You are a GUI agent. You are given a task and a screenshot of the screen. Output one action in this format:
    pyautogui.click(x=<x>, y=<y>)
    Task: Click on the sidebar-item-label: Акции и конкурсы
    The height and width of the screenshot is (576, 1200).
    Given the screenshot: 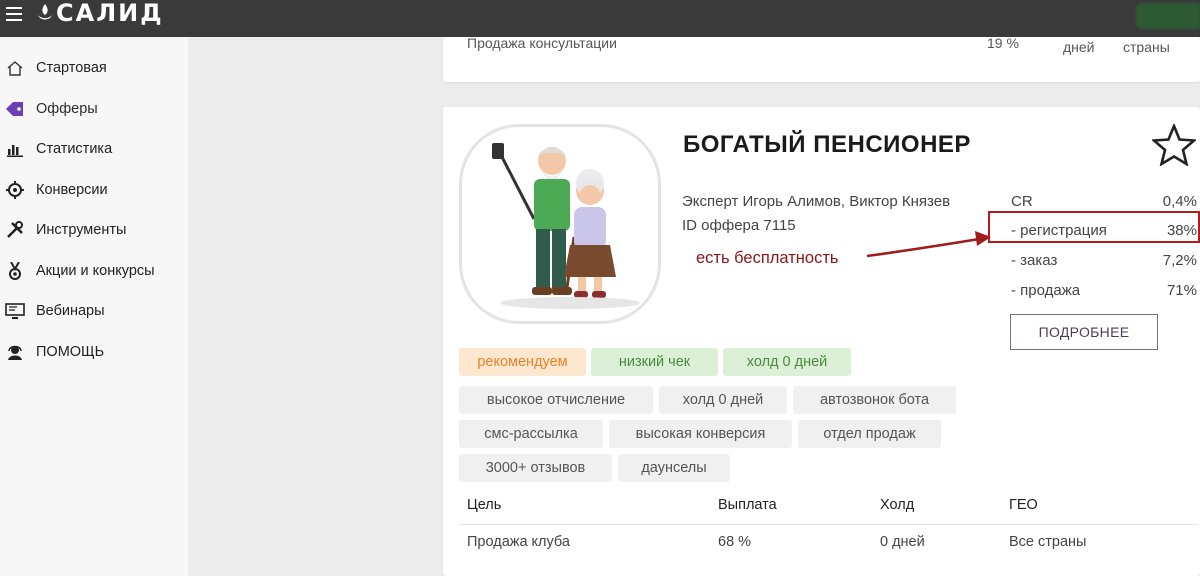 What is the action you would take?
    pyautogui.click(x=95, y=271)
    